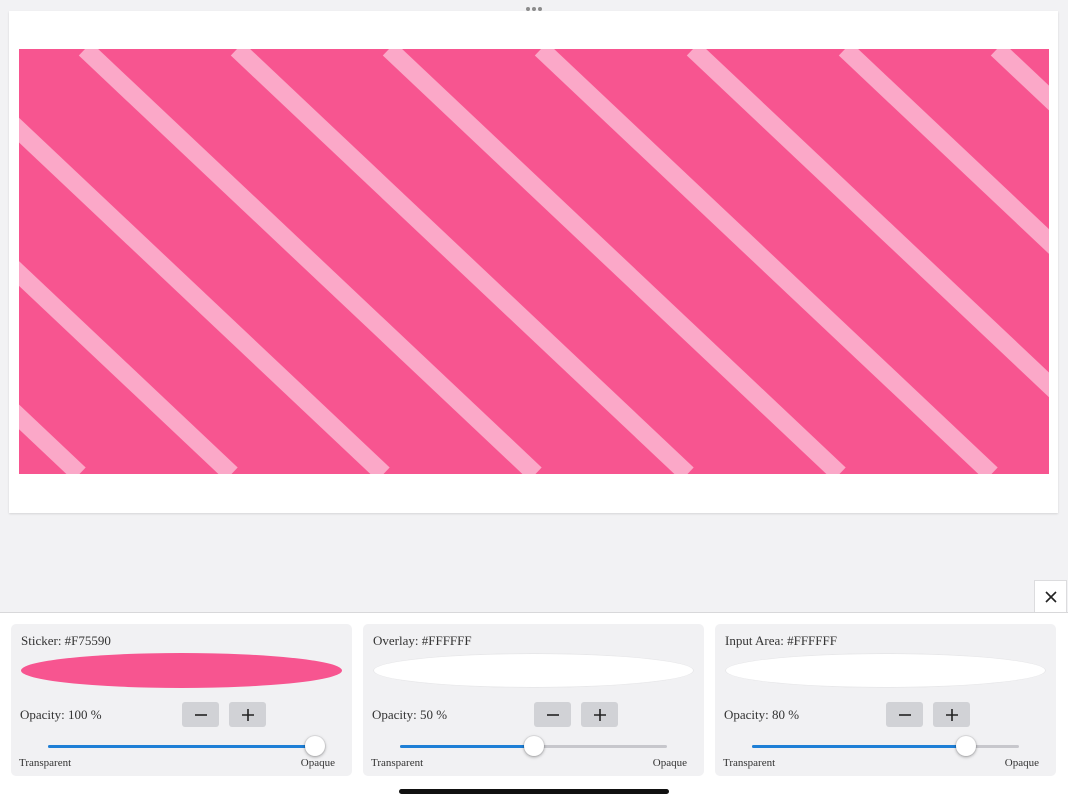  I want to click on input-area-decrease-button, so click(904, 714).